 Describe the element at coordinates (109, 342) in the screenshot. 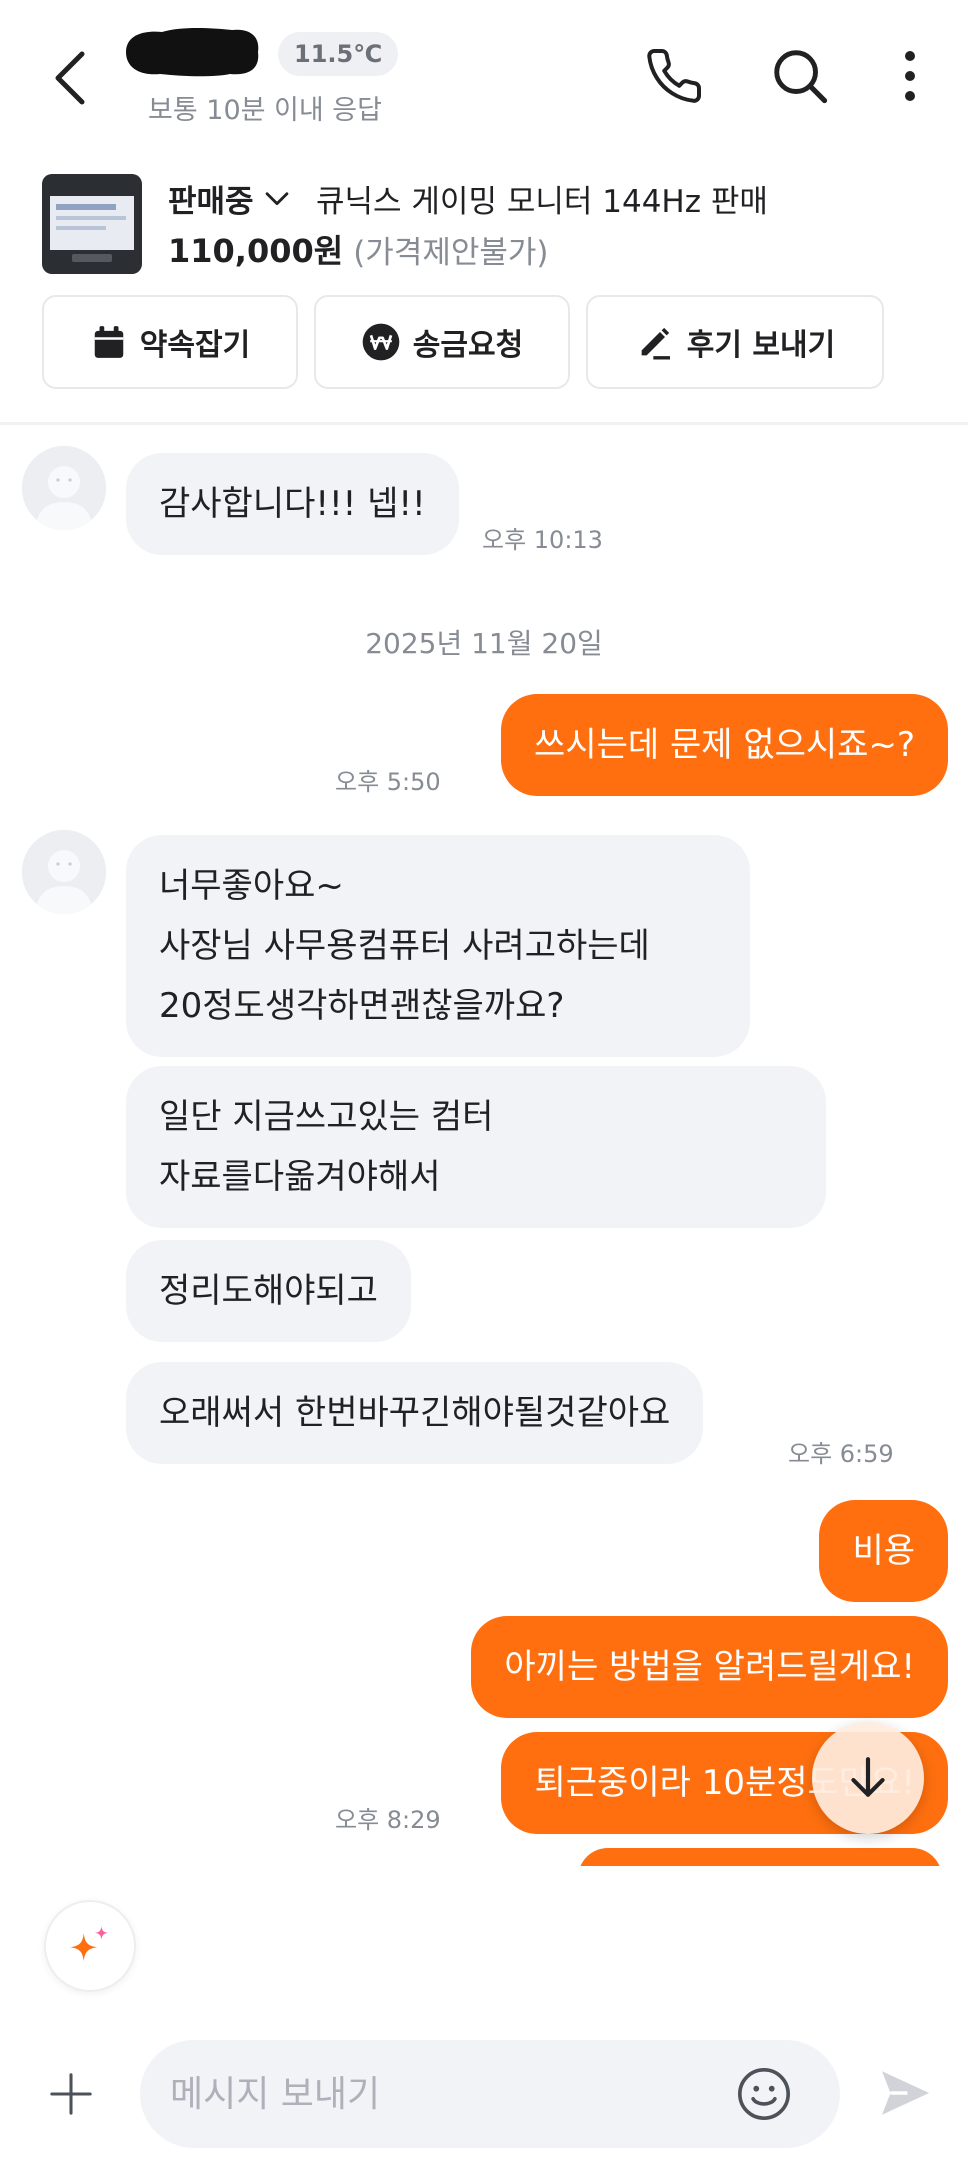

I see `calendar-icon` at that location.